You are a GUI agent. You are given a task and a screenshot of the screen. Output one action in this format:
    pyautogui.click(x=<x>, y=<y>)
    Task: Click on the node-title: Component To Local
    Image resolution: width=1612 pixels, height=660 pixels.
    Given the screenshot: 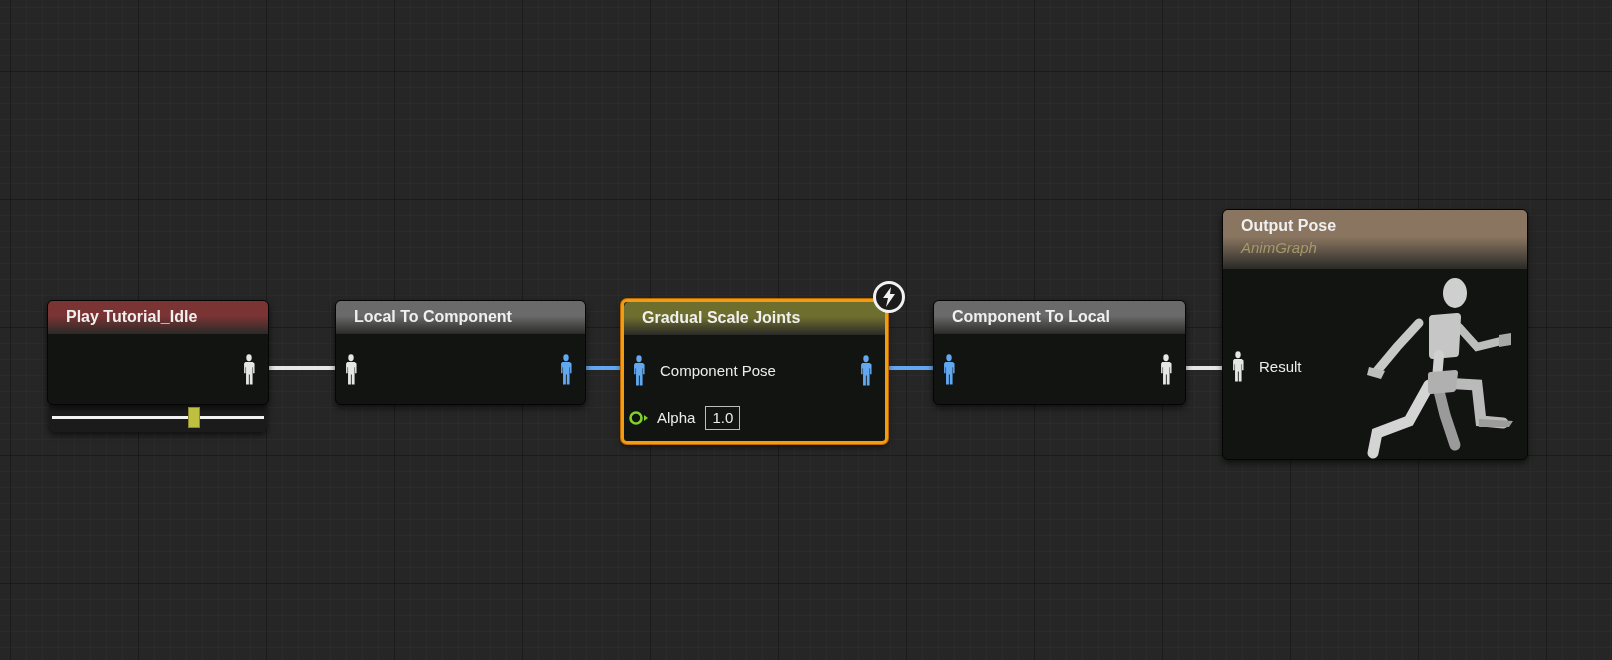 What is the action you would take?
    pyautogui.click(x=1031, y=317)
    